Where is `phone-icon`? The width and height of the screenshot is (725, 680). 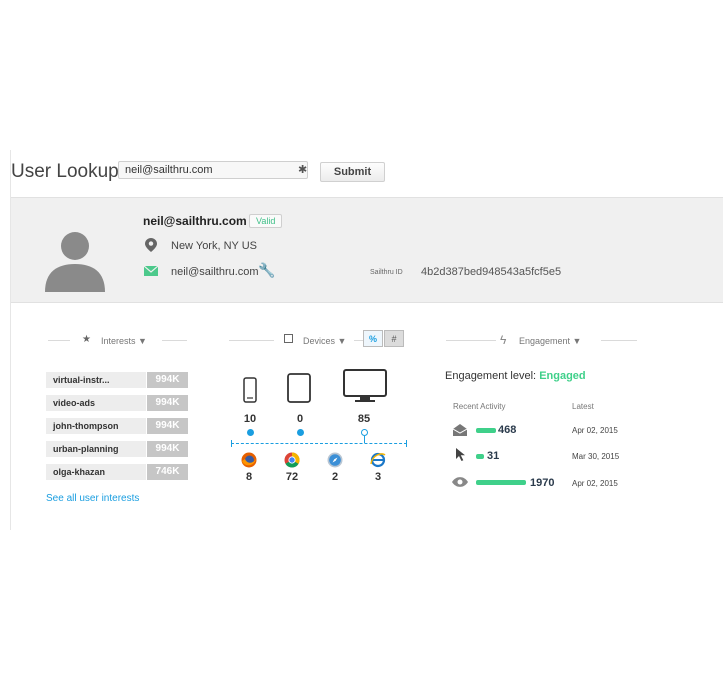
phone-icon is located at coordinates (250, 390).